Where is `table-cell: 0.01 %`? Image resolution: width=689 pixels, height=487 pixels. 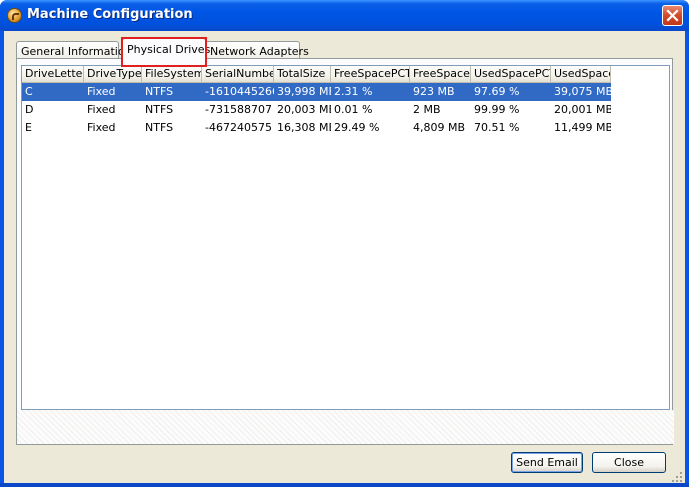 table-cell: 0.01 % is located at coordinates (353, 109).